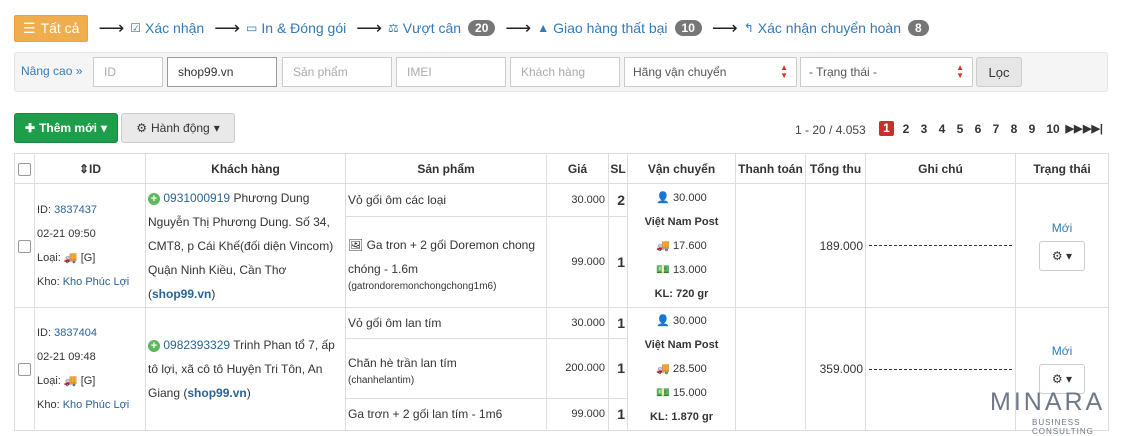 This screenshot has width=1122, height=436. Describe the element at coordinates (29, 27) in the screenshot. I see `menu-icon: ☰` at that location.